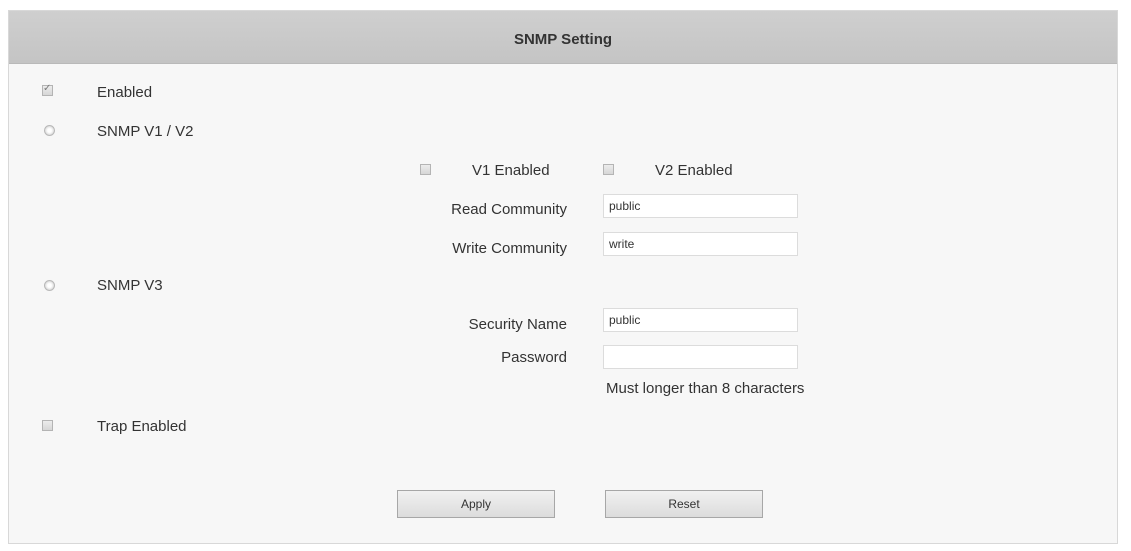  I want to click on snmp-v3-radio, so click(49, 285).